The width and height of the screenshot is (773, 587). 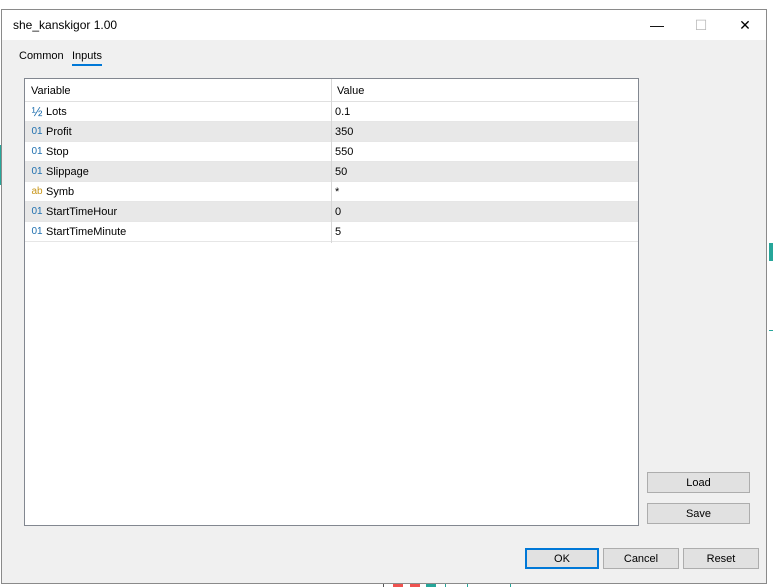 What do you see at coordinates (350, 91) in the screenshot?
I see `column-header-value: Value` at bounding box center [350, 91].